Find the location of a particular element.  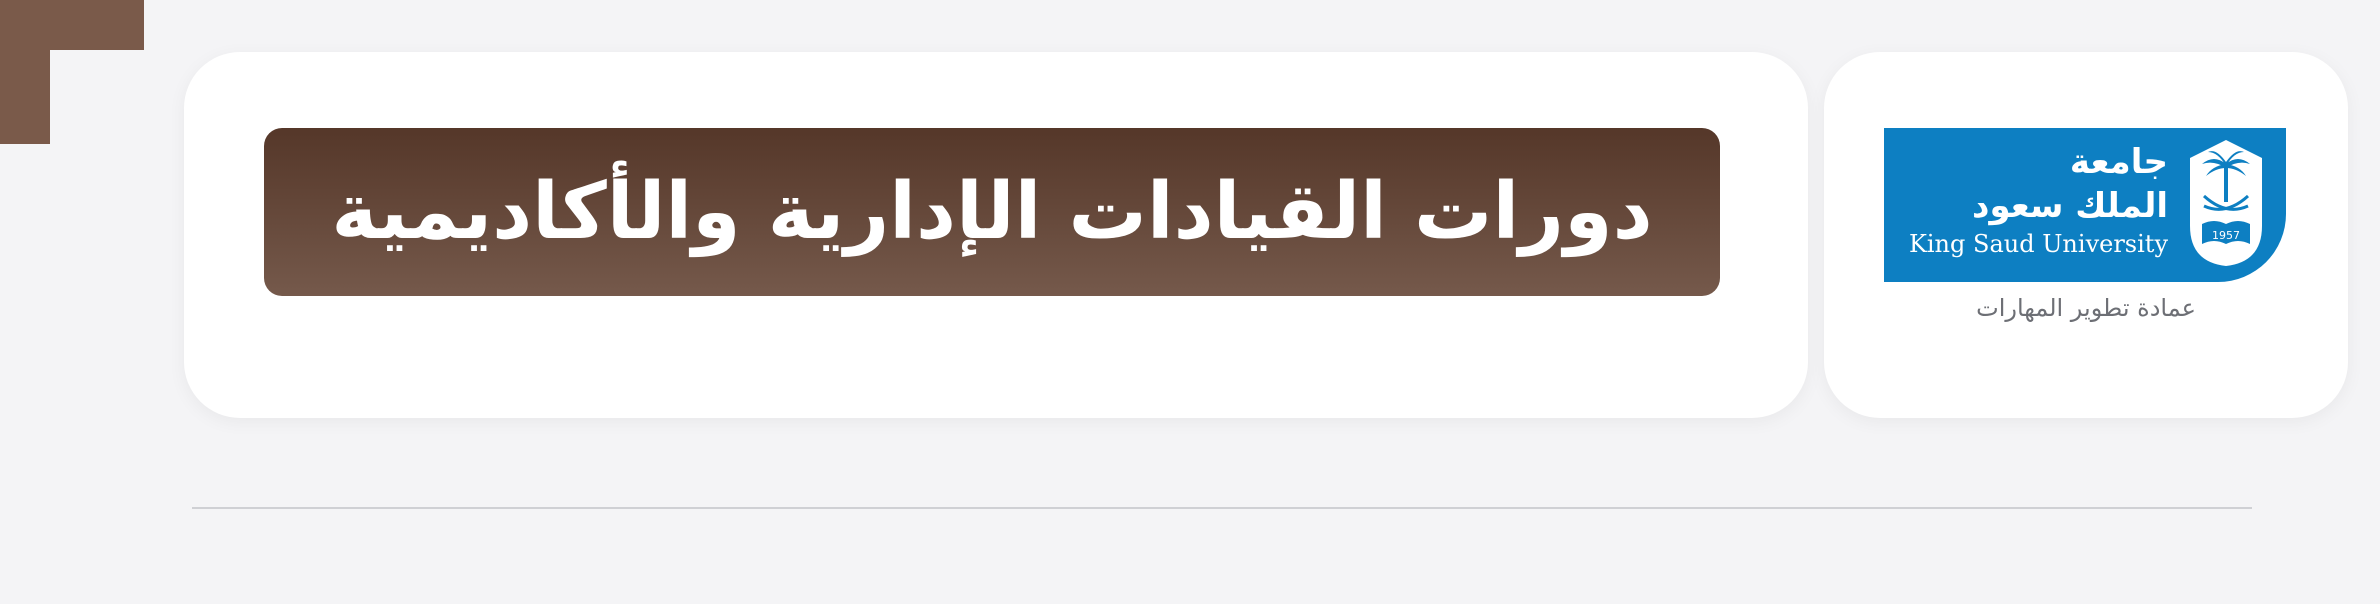

logo-arabic-name: الملك سعود is located at coordinates (2070, 206).